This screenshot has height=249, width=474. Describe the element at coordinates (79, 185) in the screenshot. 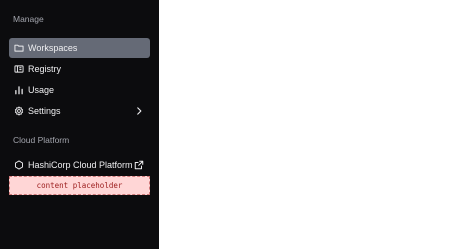

I see `content-placeholder: content placeholder` at that location.